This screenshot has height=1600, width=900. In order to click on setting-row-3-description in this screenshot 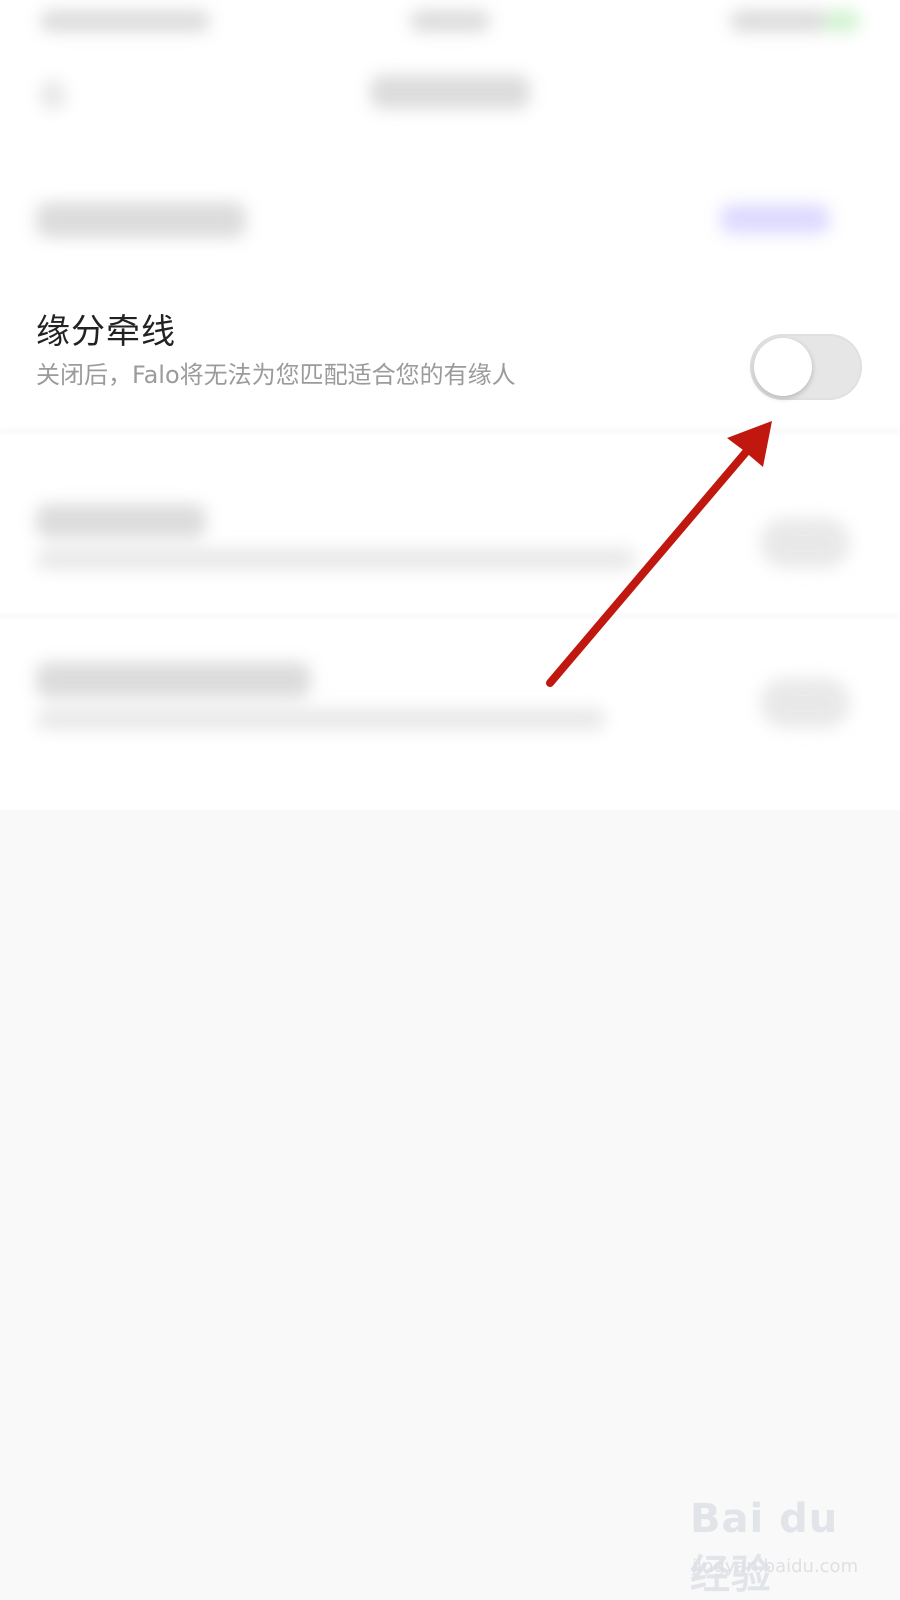, I will do `click(336, 559)`.